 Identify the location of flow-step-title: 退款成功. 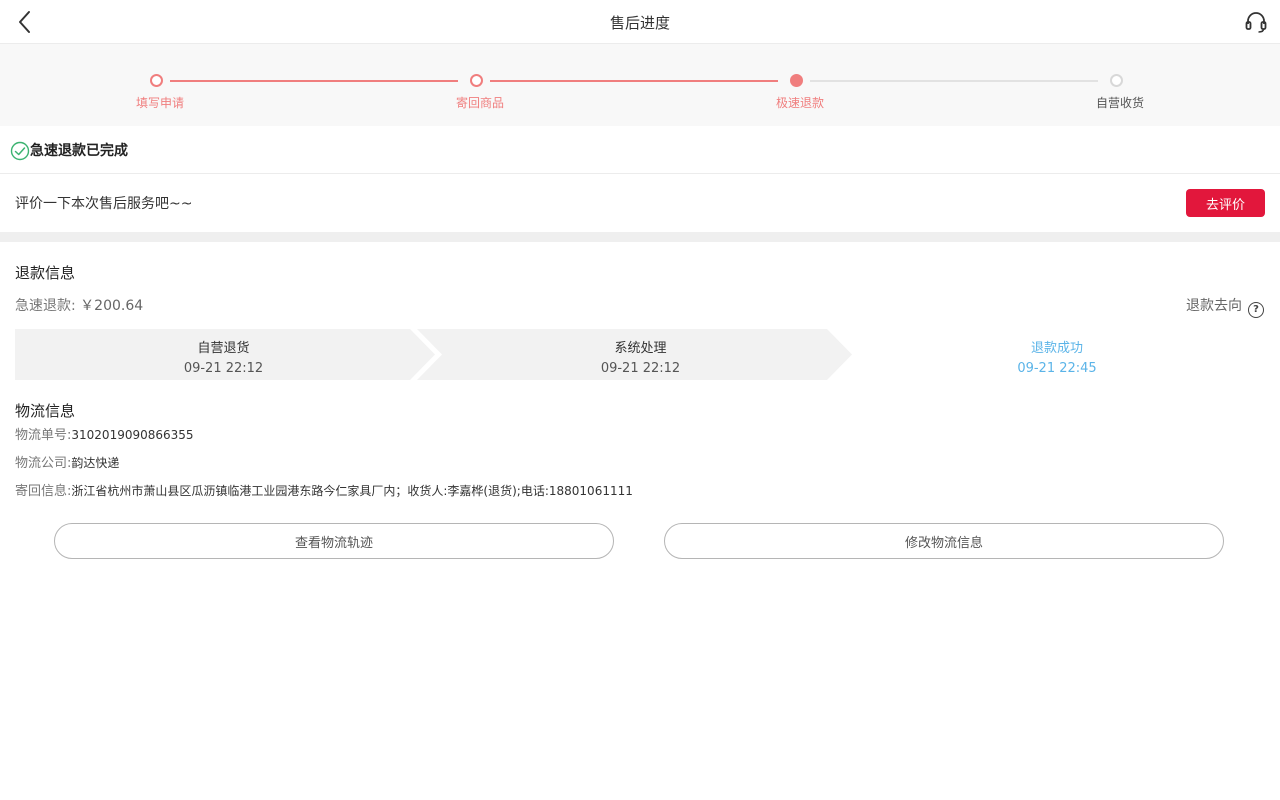
(1056, 348).